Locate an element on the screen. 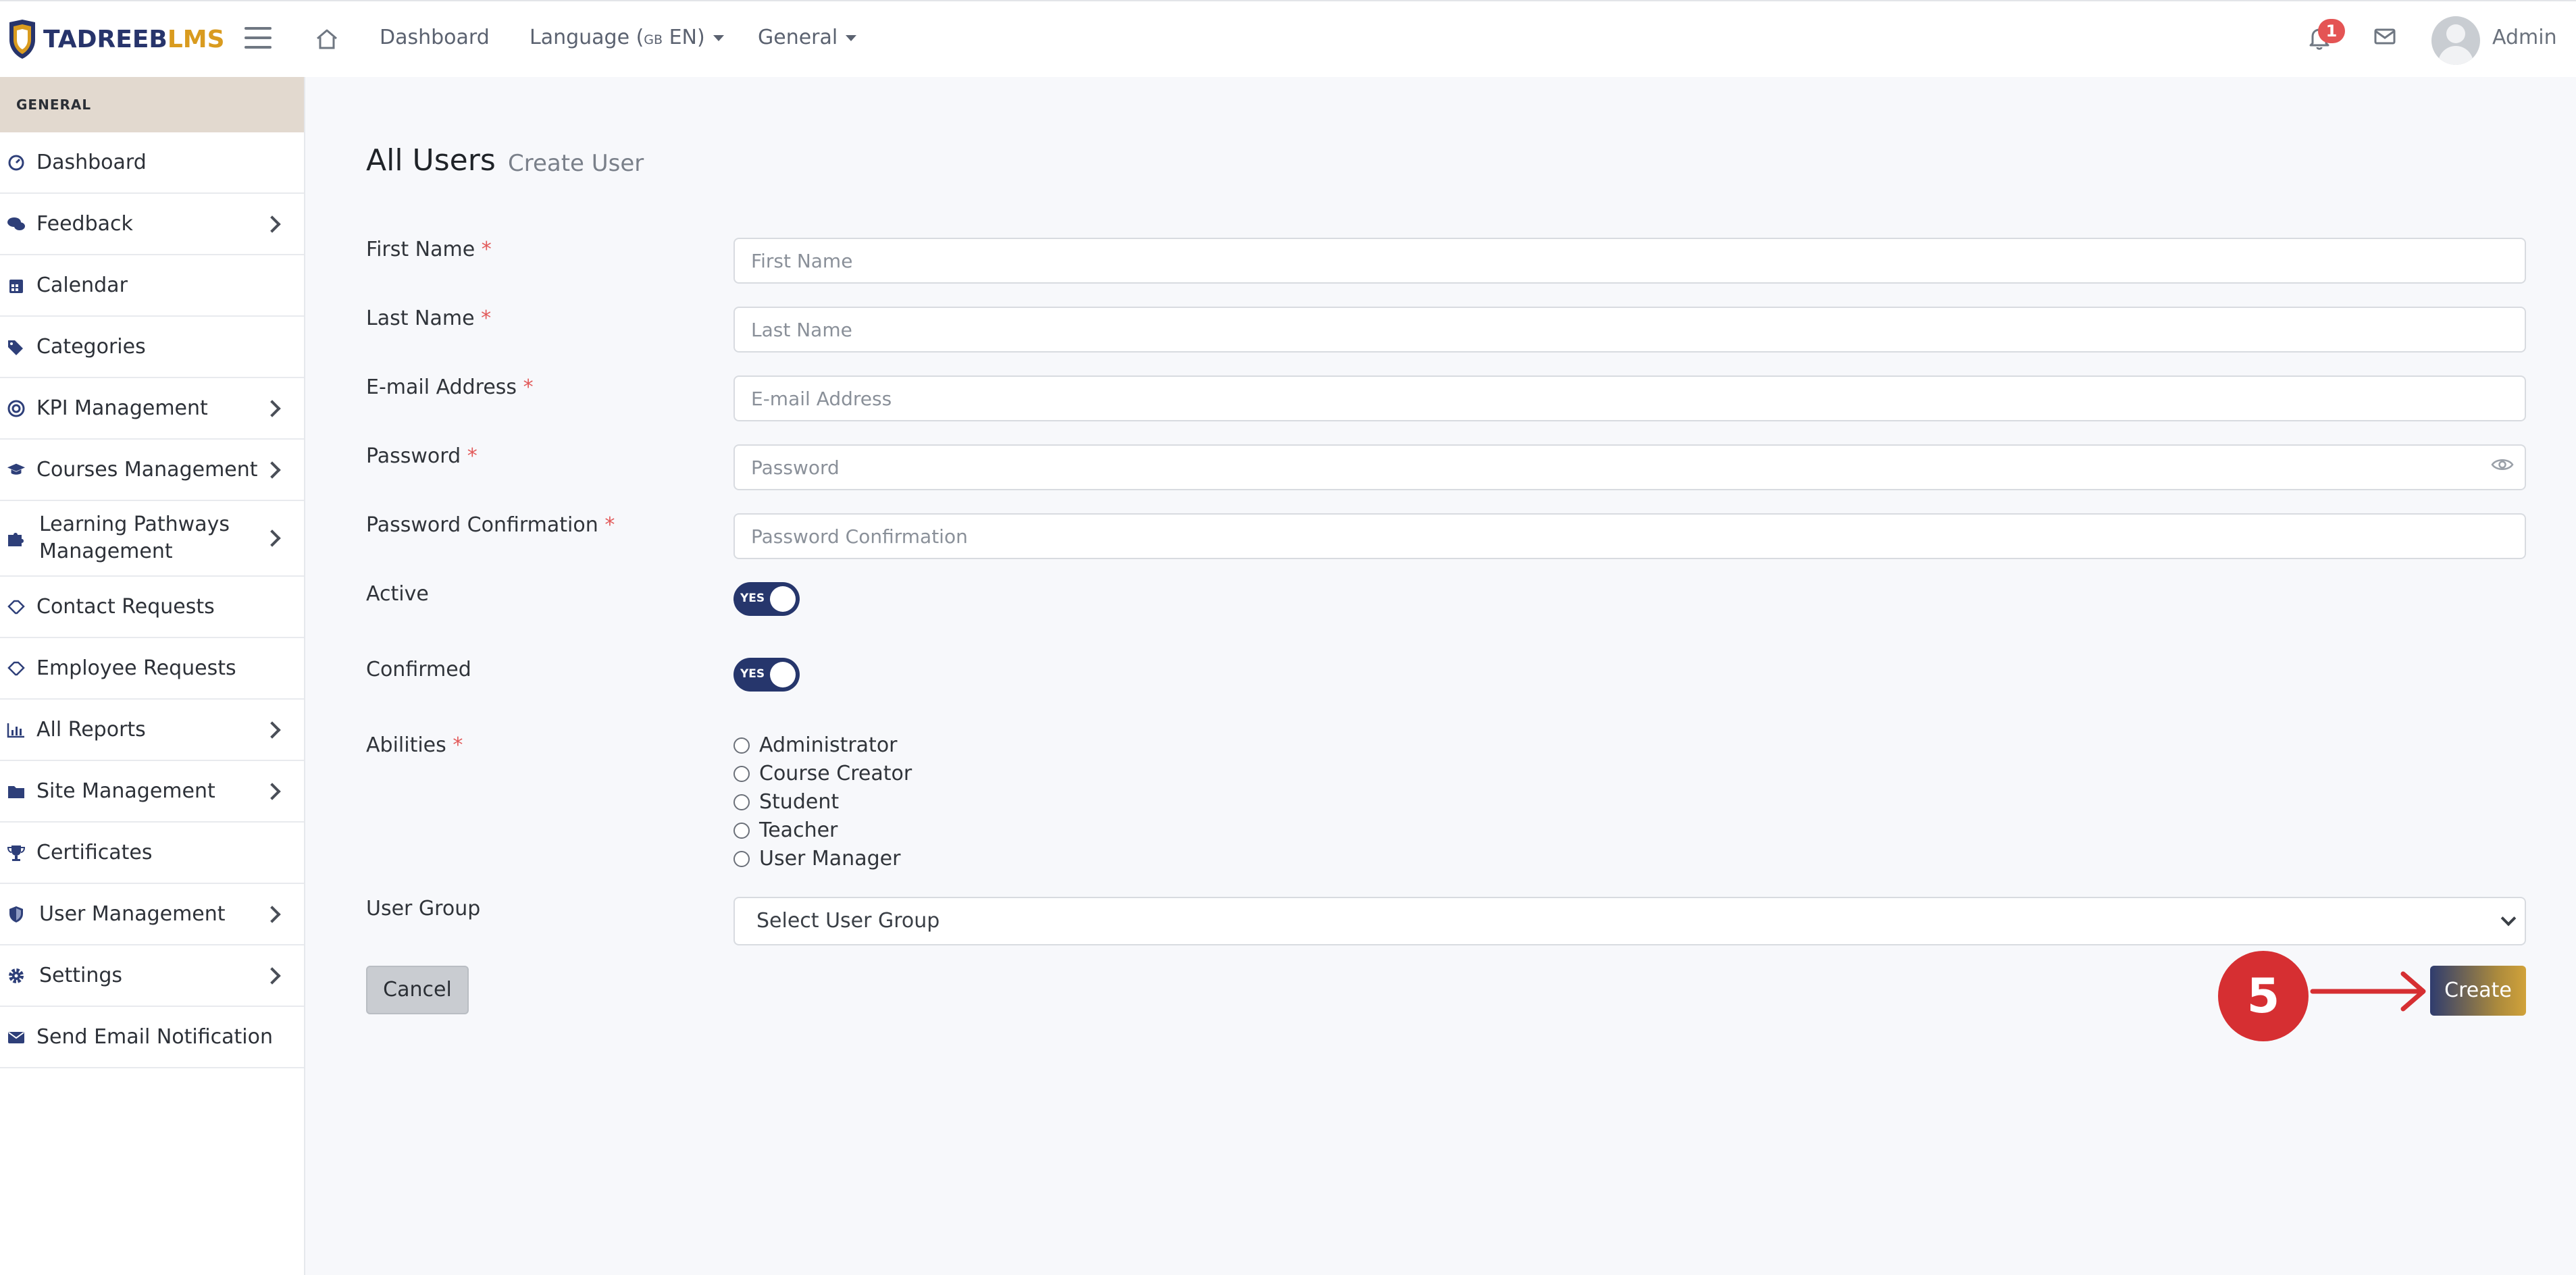 The width and height of the screenshot is (2576, 1275). abilities-label: Abilities * is located at coordinates (414, 745).